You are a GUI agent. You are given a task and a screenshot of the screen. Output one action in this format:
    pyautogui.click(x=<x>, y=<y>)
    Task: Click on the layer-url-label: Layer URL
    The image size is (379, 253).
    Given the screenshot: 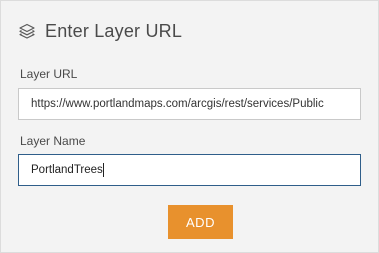 What is the action you would take?
    pyautogui.click(x=49, y=74)
    